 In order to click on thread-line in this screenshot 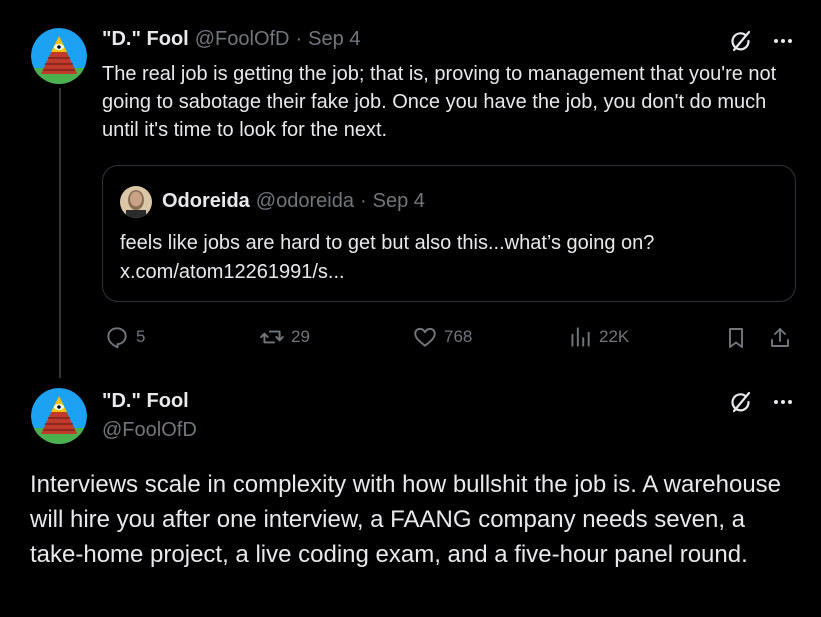, I will do `click(60, 233)`.